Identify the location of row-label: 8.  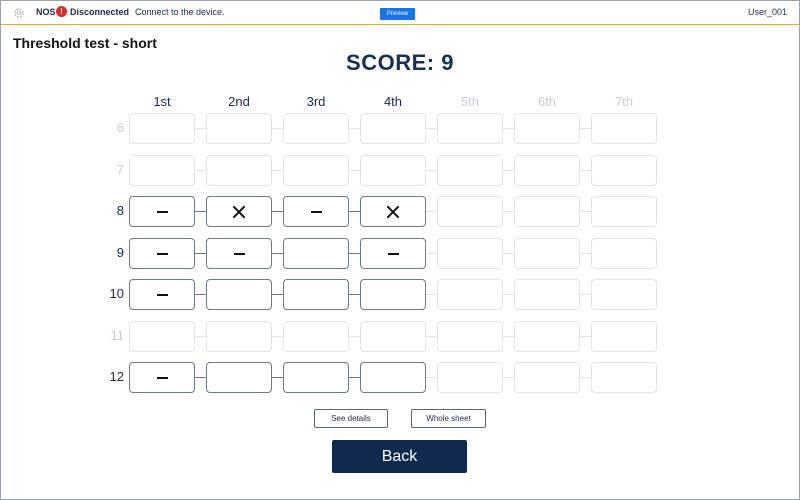
(120, 210).